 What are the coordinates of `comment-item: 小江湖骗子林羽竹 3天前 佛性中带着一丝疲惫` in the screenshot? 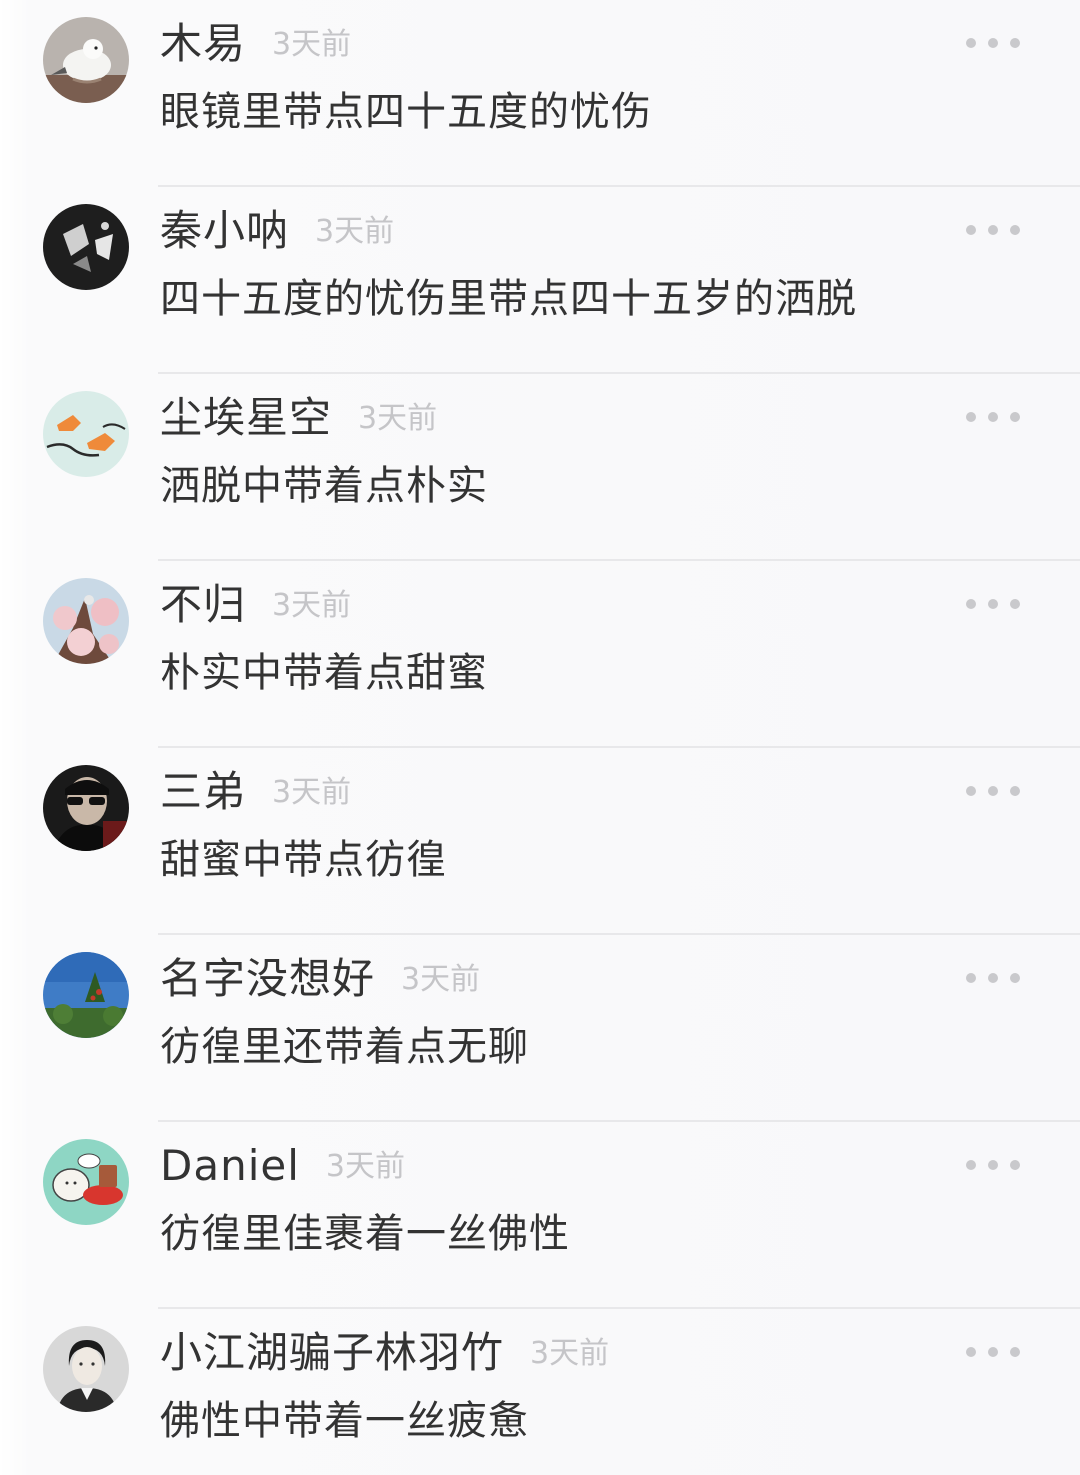 It's located at (540, 1392).